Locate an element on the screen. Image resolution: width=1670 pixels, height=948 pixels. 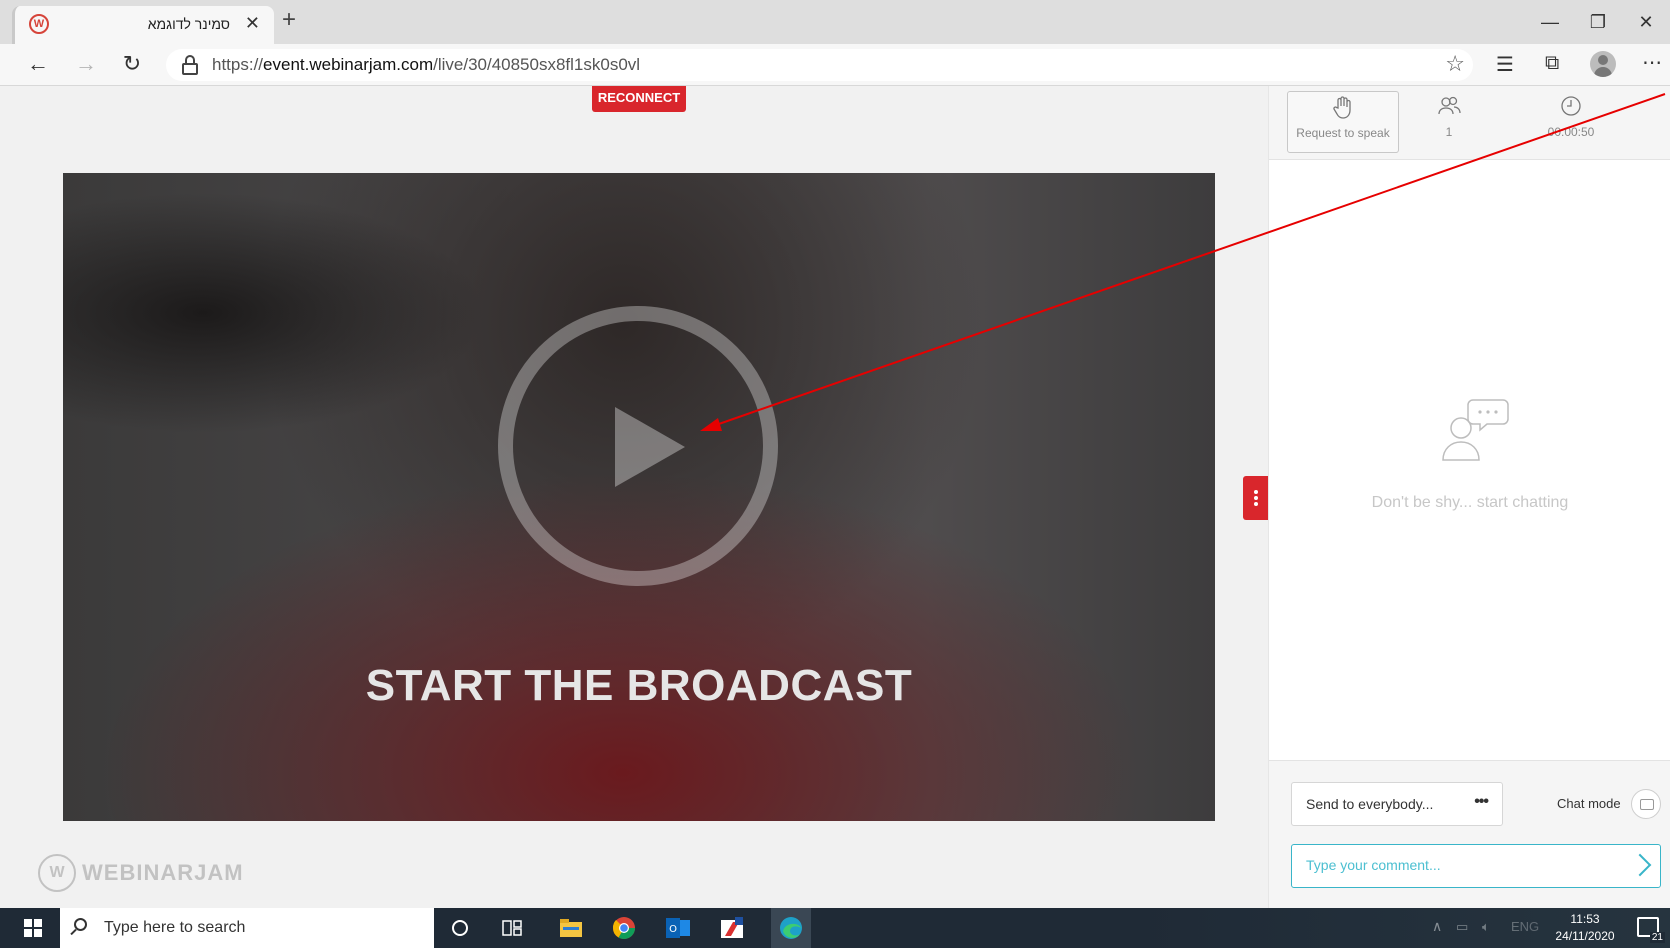
chat-empty-message: Don't be shy... start chatting is located at coordinates (1470, 502).